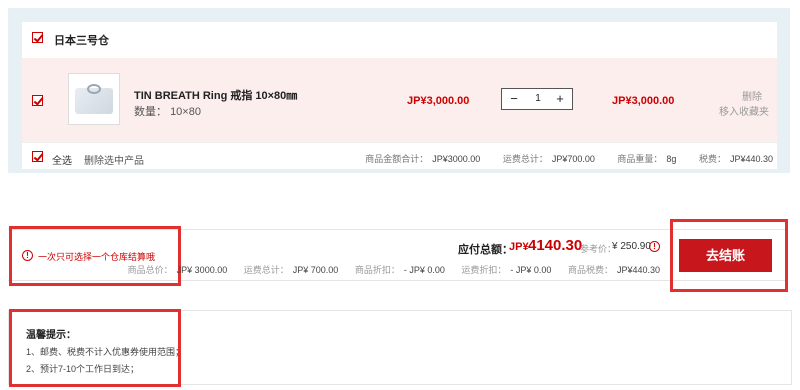 The width and height of the screenshot is (800, 390). I want to click on product-thumbnail, so click(94, 99).